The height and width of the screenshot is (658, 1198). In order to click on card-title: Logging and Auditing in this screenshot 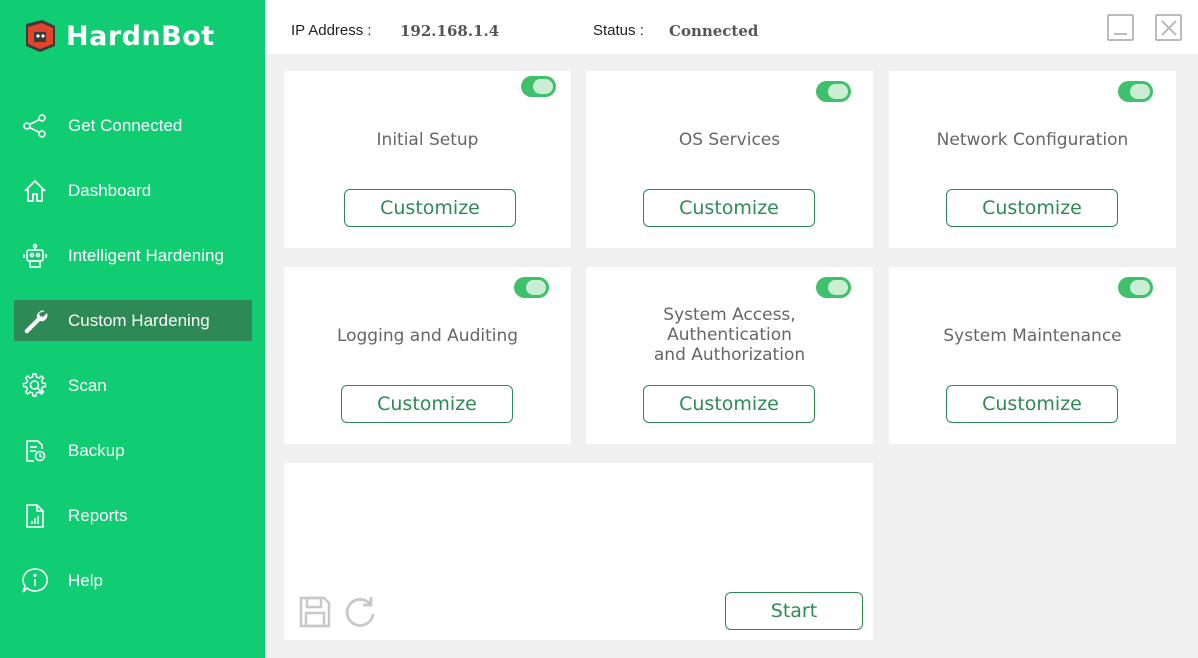, I will do `click(427, 336)`.